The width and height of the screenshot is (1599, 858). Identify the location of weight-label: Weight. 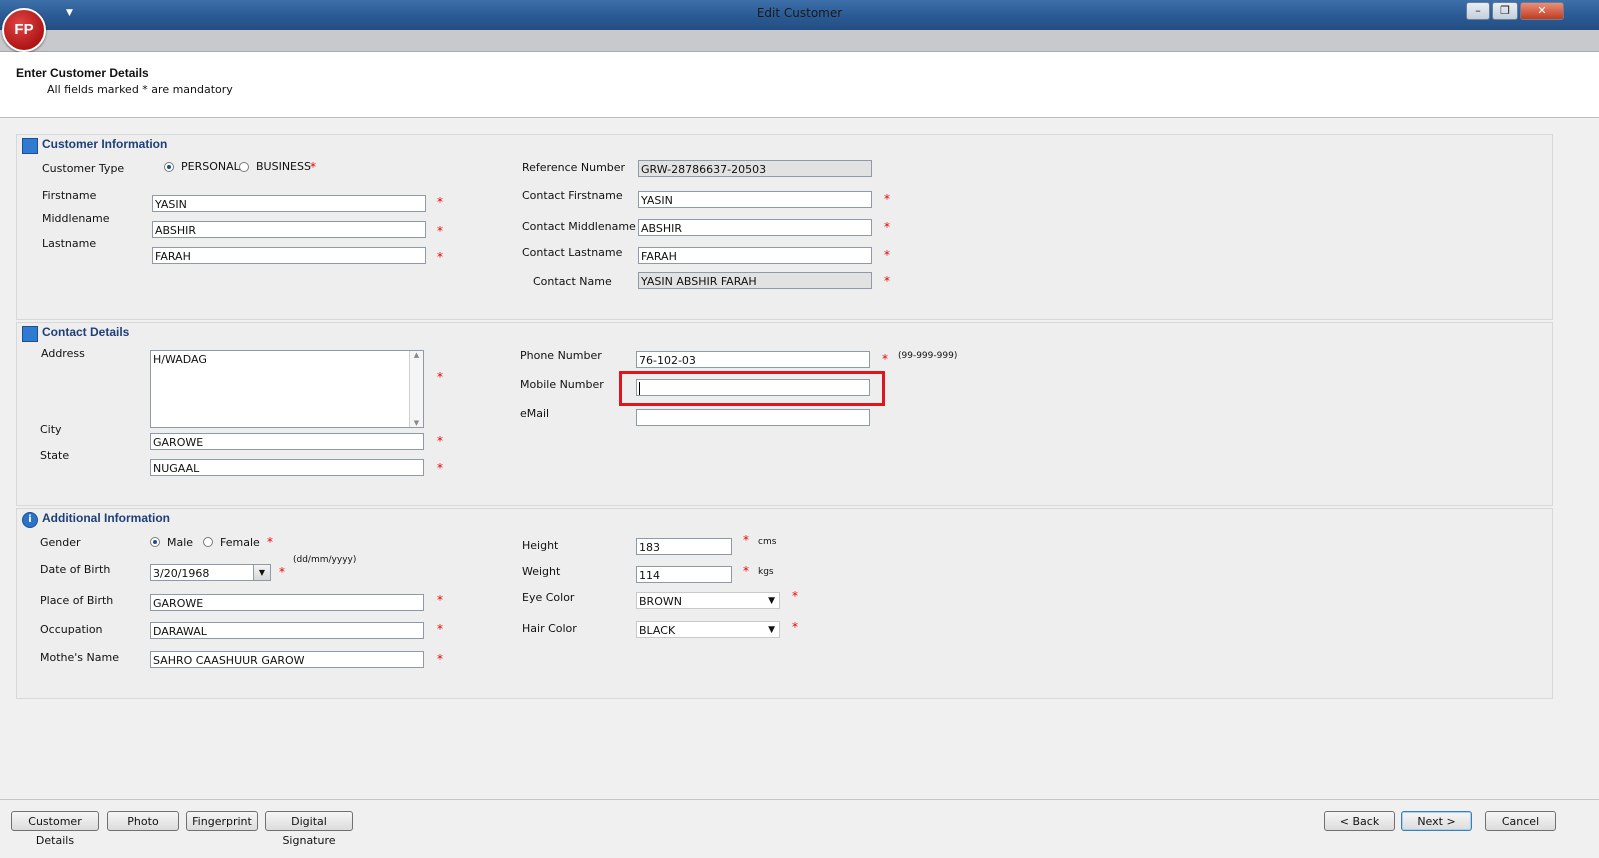
(541, 571).